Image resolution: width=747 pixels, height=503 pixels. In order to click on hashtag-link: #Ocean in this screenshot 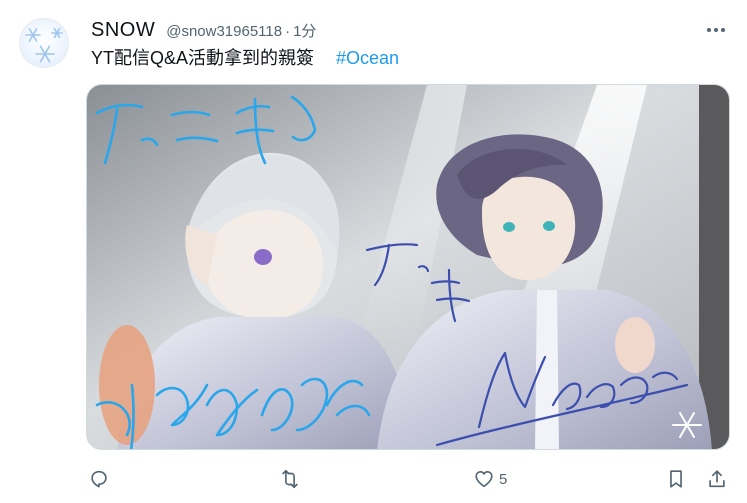, I will do `click(367, 58)`.